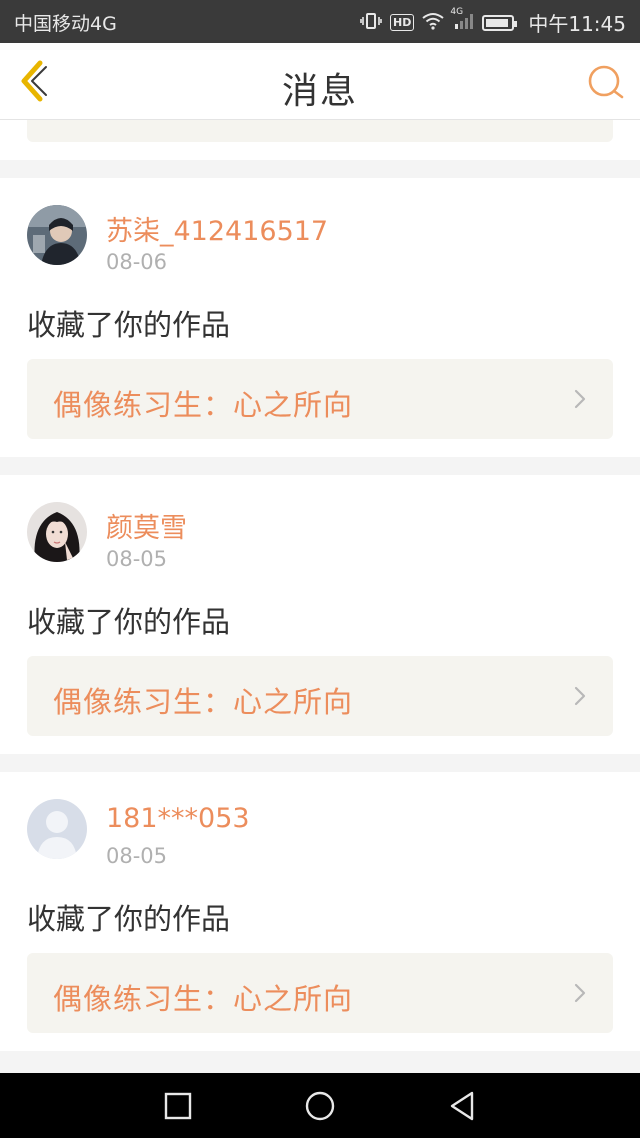 This screenshot has width=640, height=1138. What do you see at coordinates (137, 262) in the screenshot?
I see `message-date: 08-06` at bounding box center [137, 262].